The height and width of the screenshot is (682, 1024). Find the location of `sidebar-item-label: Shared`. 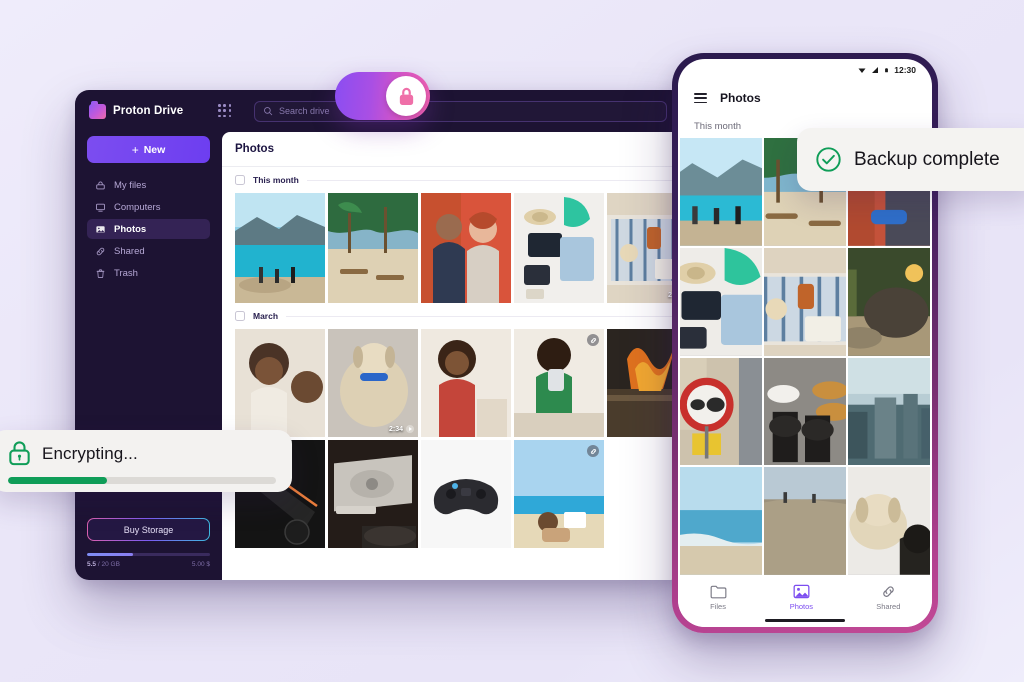

sidebar-item-label: Shared is located at coordinates (129, 251).